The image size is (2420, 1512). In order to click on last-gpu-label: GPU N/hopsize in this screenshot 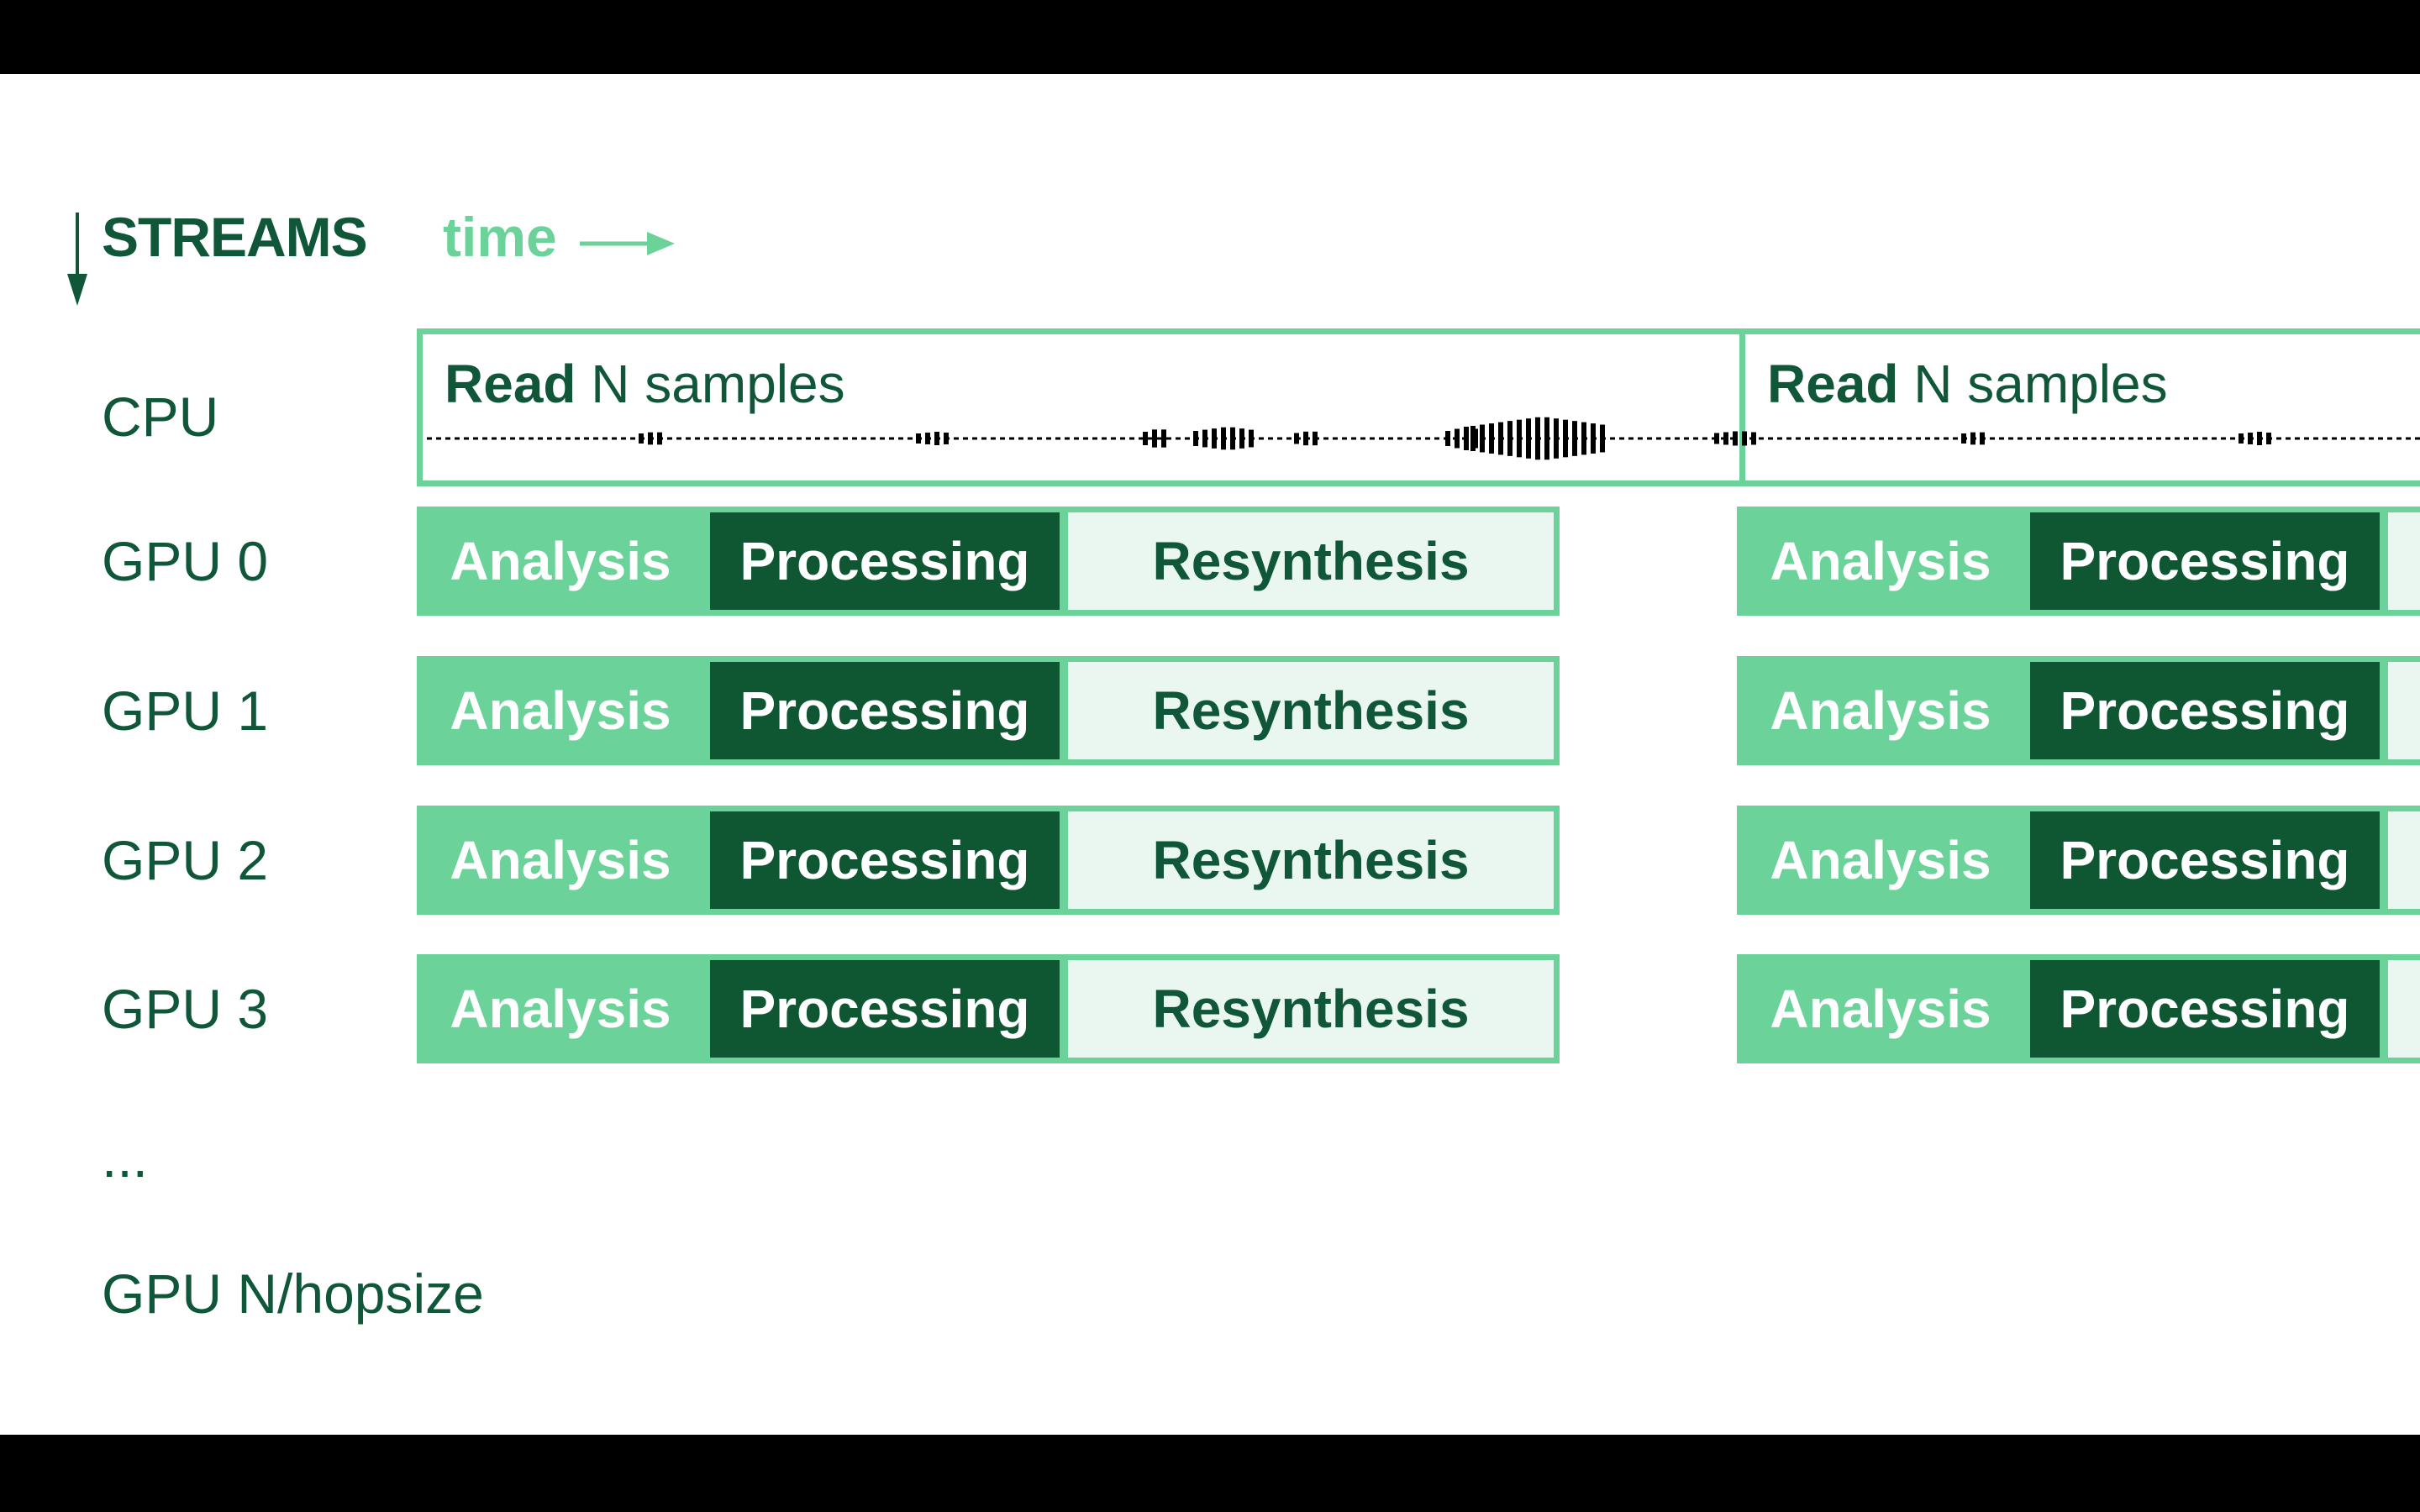, I will do `click(293, 1294)`.